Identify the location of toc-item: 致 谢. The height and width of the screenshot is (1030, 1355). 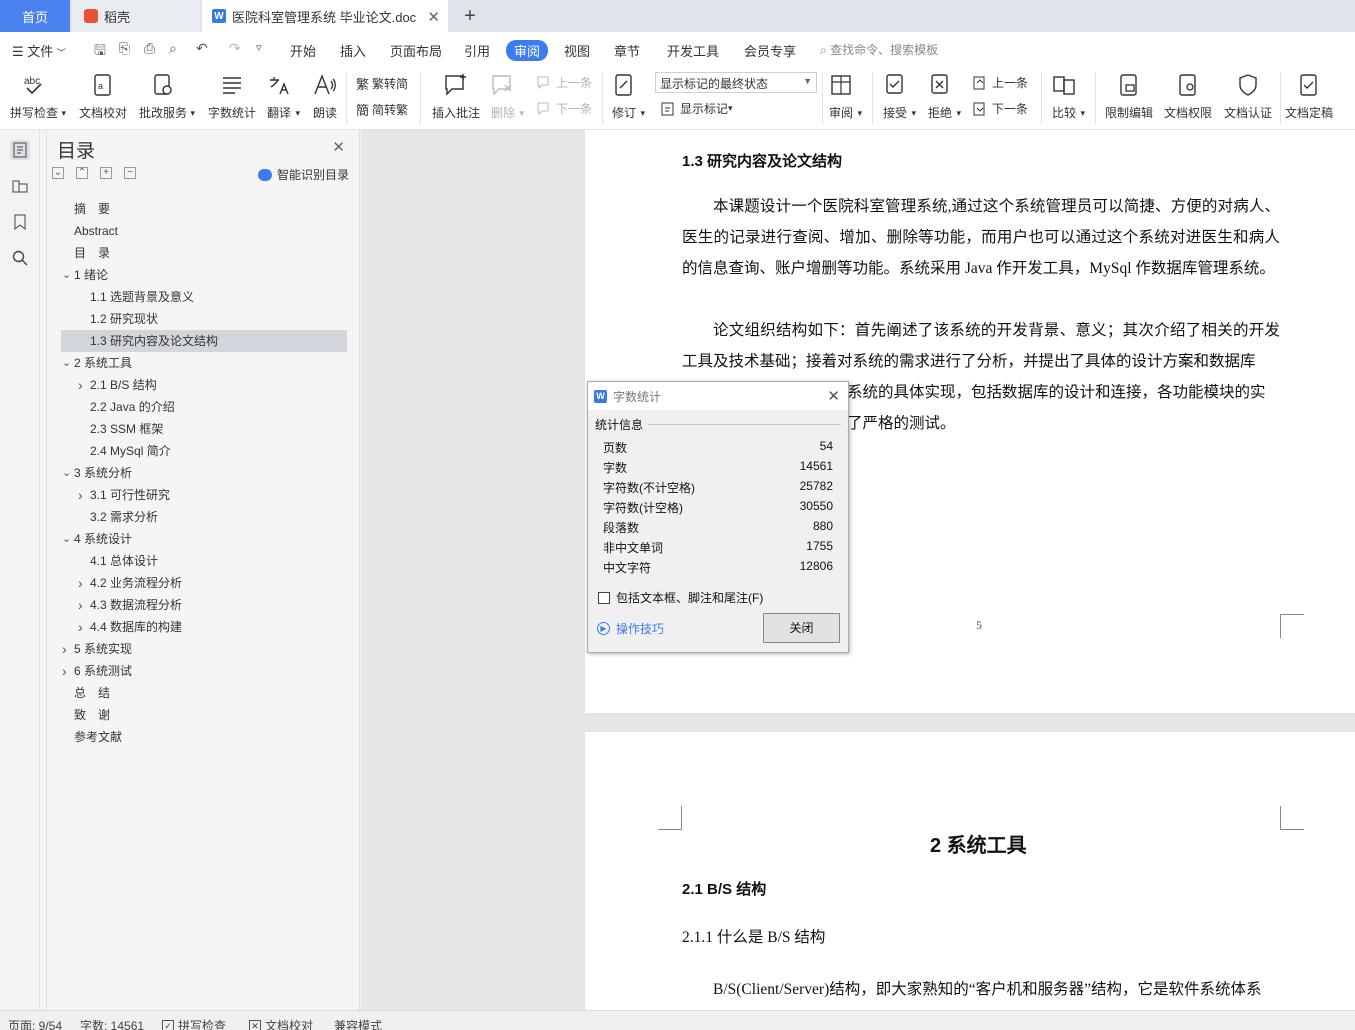
(204, 715).